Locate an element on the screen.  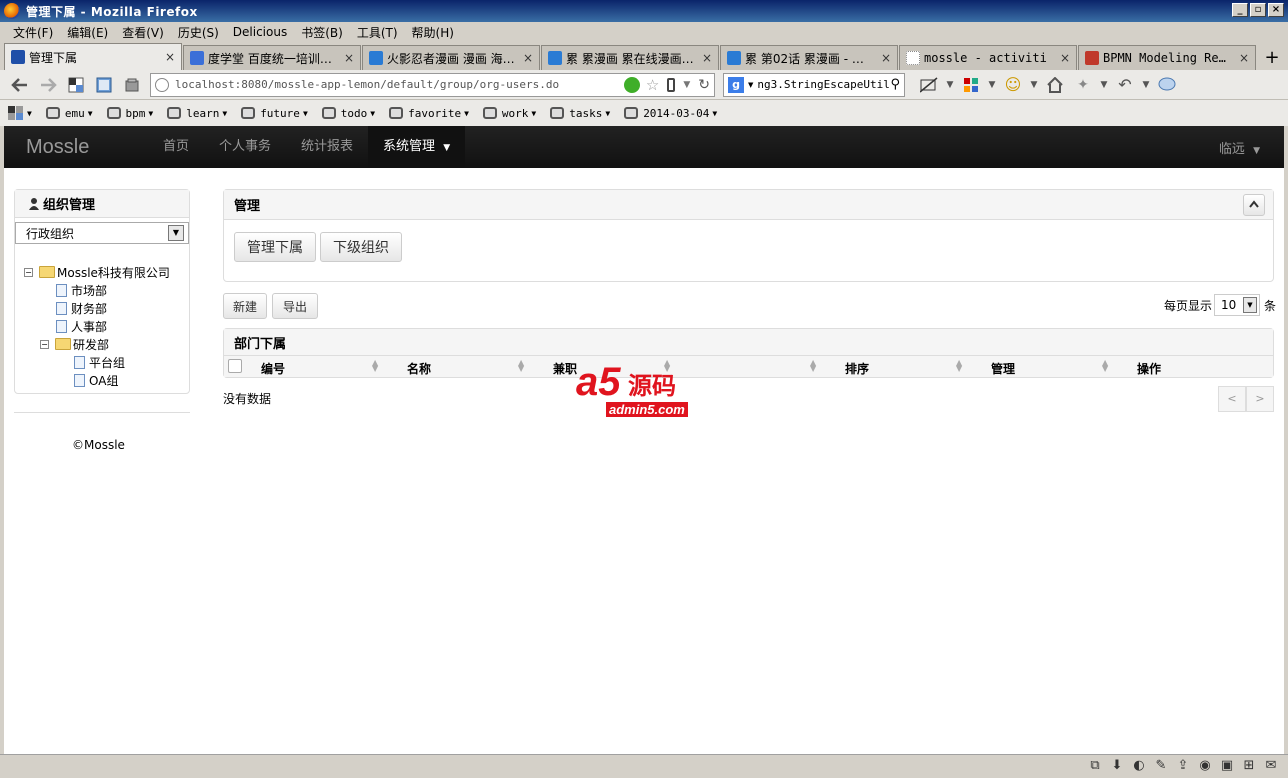
nav-home: 首页 is located at coordinates (176, 147).